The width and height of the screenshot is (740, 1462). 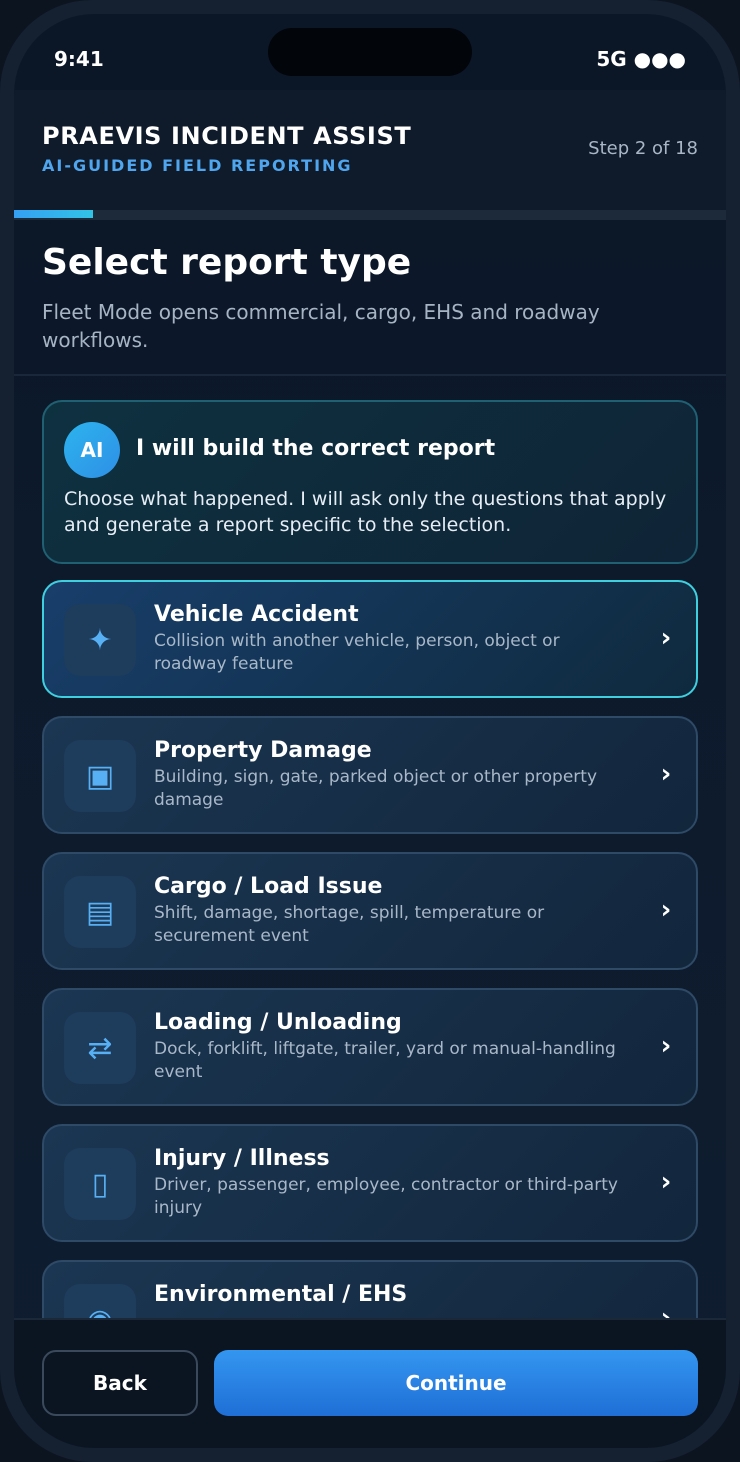 I want to click on progress-fill, so click(x=54, y=214).